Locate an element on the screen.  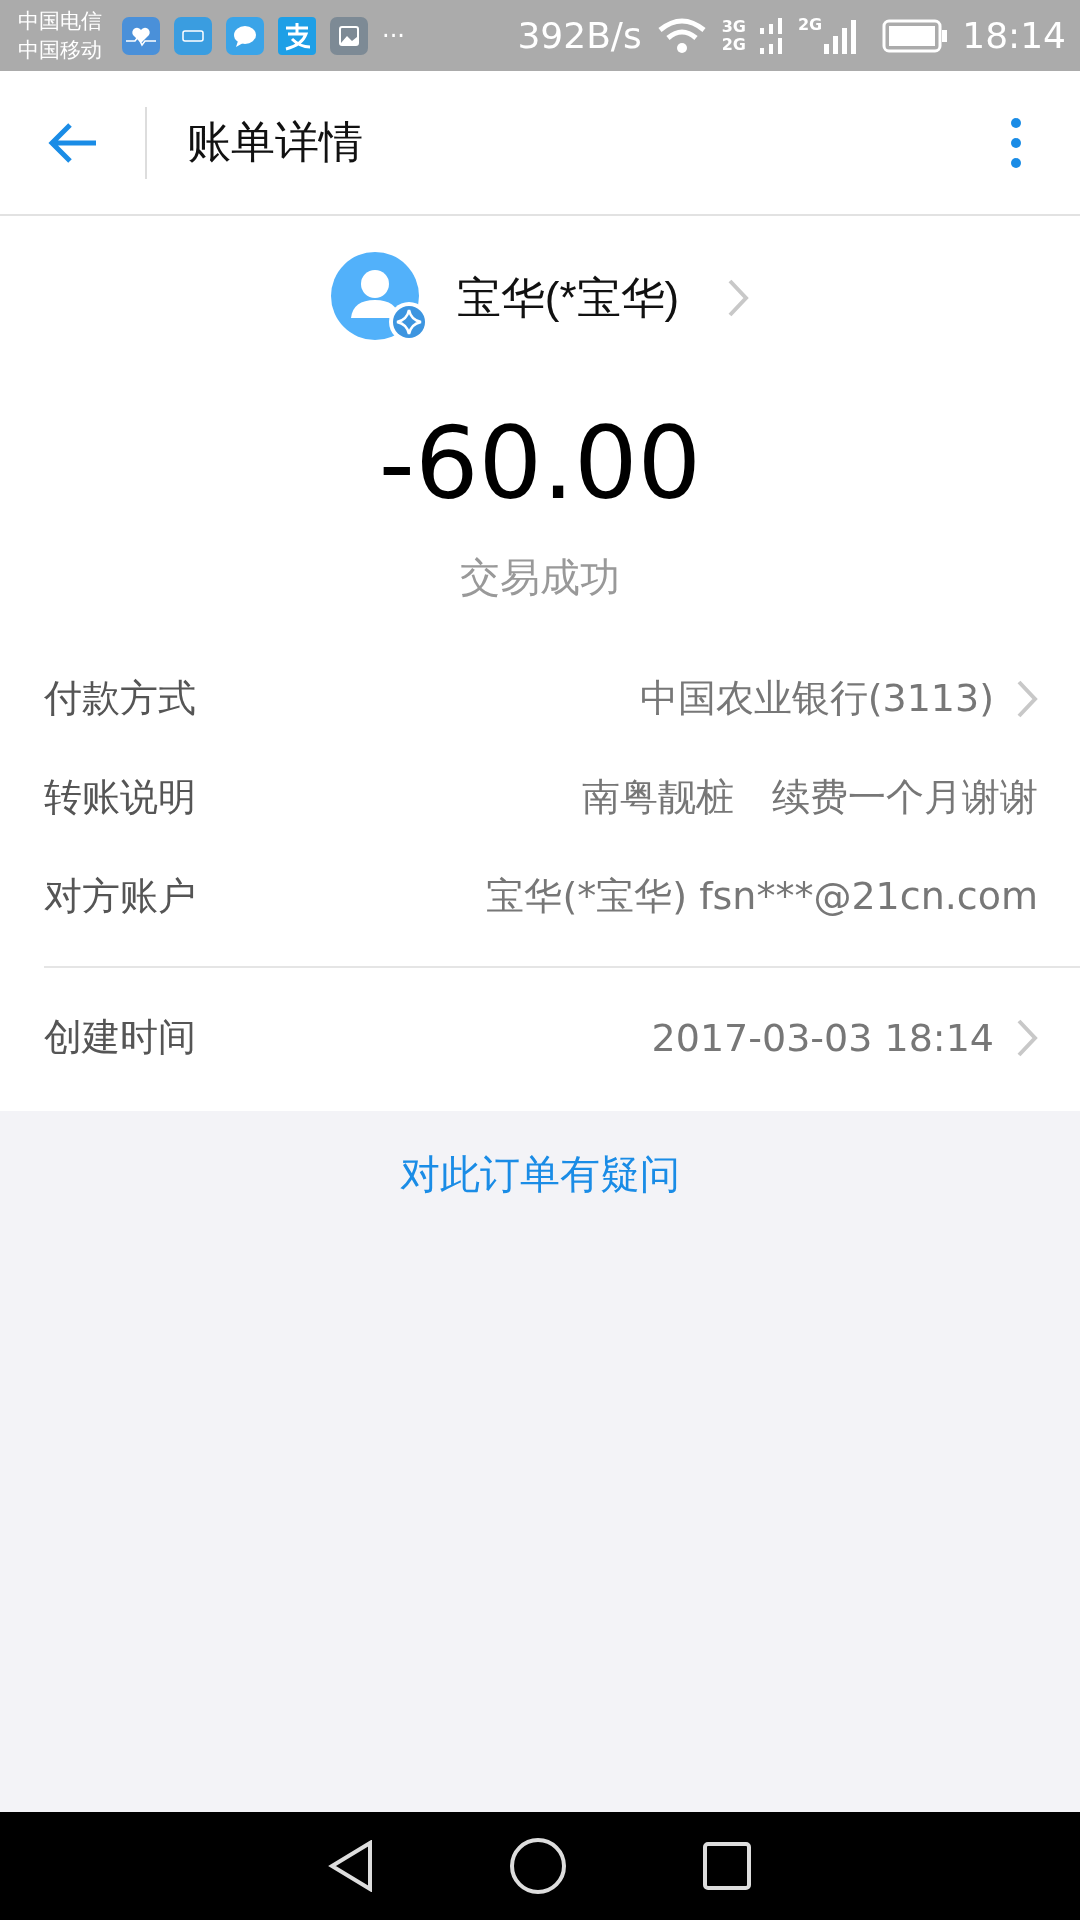
detail-value: 2017-03-03 18:14 is located at coordinates (822, 1037).